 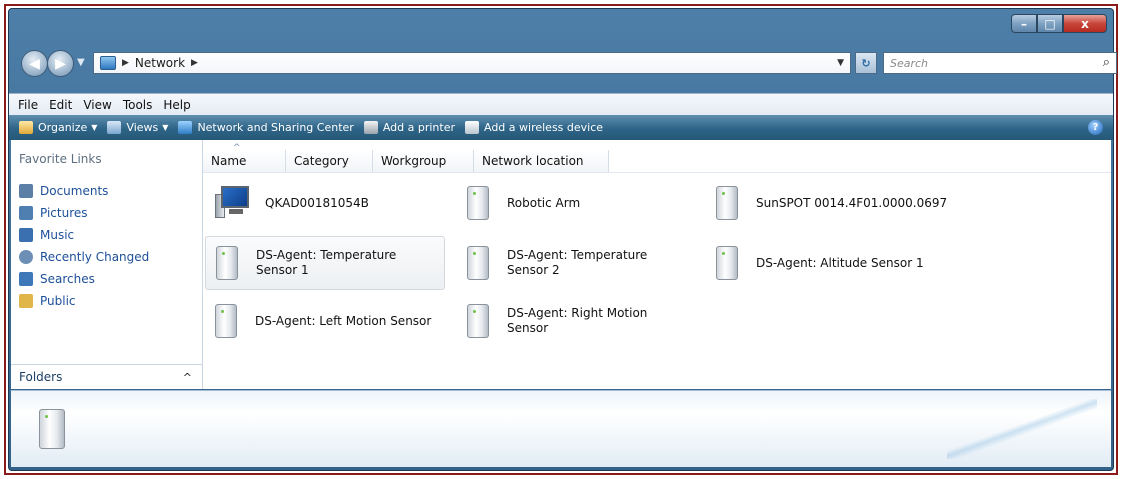 I want to click on network-item-right-motion-sensor: DS-Agent: Right Motion Sensor, so click(x=577, y=321).